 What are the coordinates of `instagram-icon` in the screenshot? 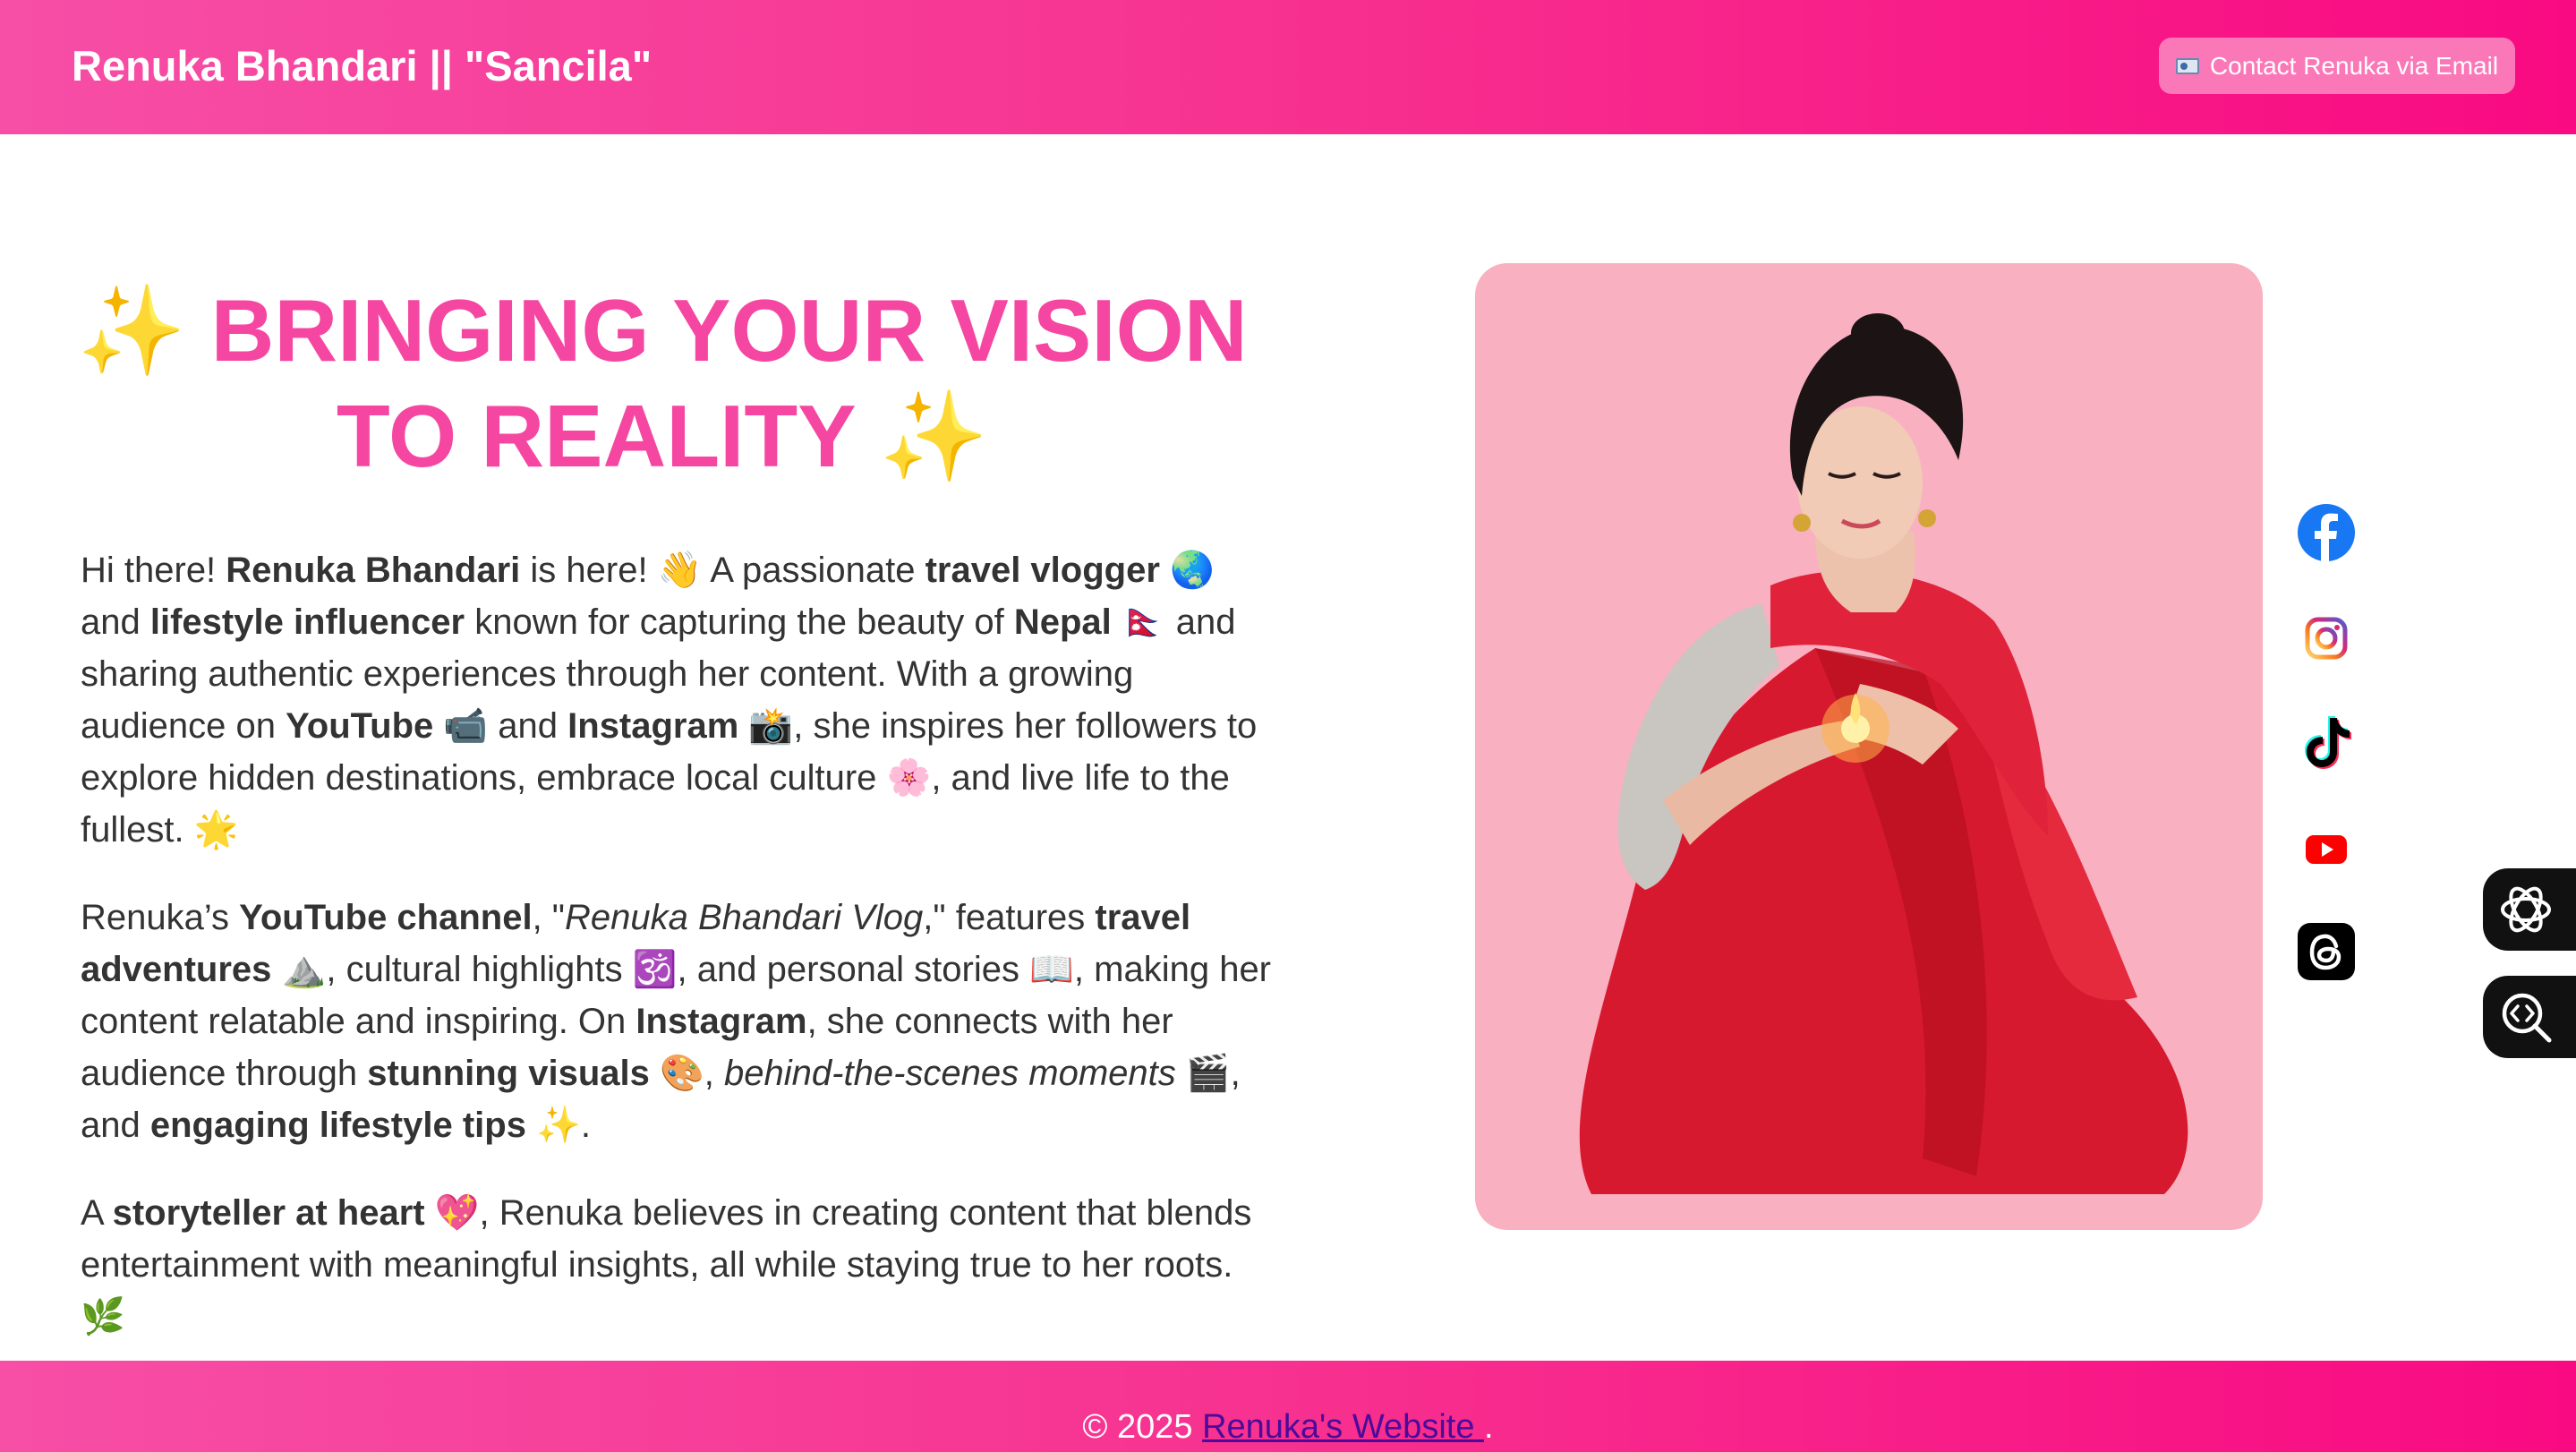 It's located at (2326, 638).